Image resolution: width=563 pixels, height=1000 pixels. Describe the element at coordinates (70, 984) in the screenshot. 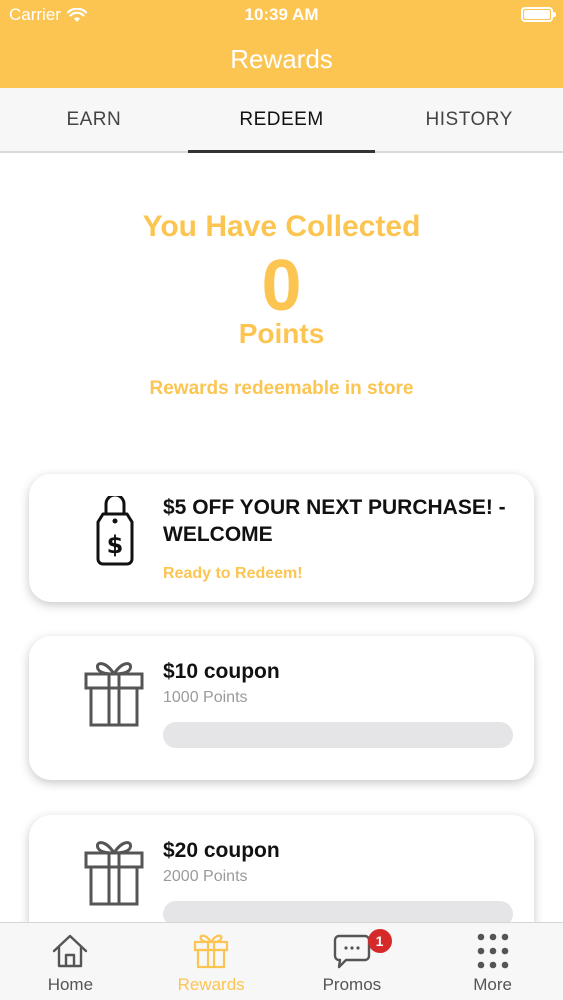

I see `tabbar-label: Home` at that location.